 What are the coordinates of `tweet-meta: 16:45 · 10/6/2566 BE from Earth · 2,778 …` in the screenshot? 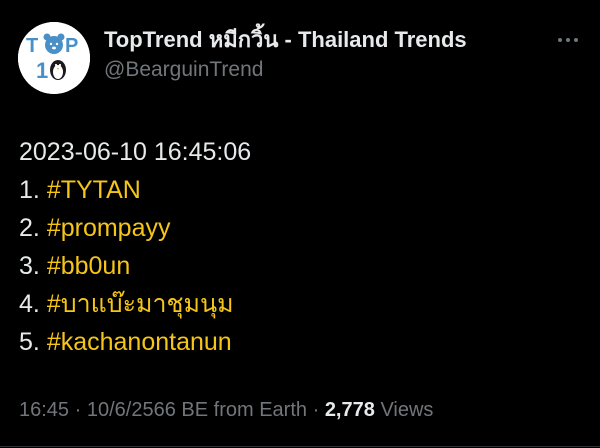 It's located at (226, 410).